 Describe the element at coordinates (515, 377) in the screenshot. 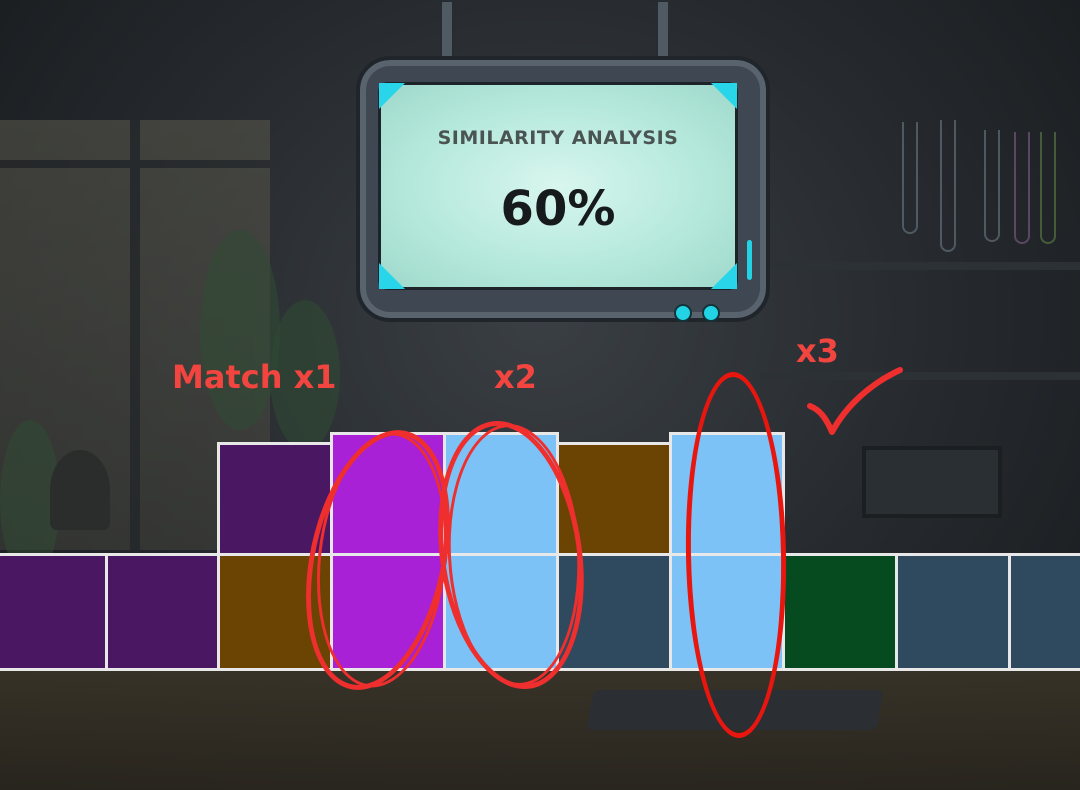

I see `match-label-x2: x2` at that location.